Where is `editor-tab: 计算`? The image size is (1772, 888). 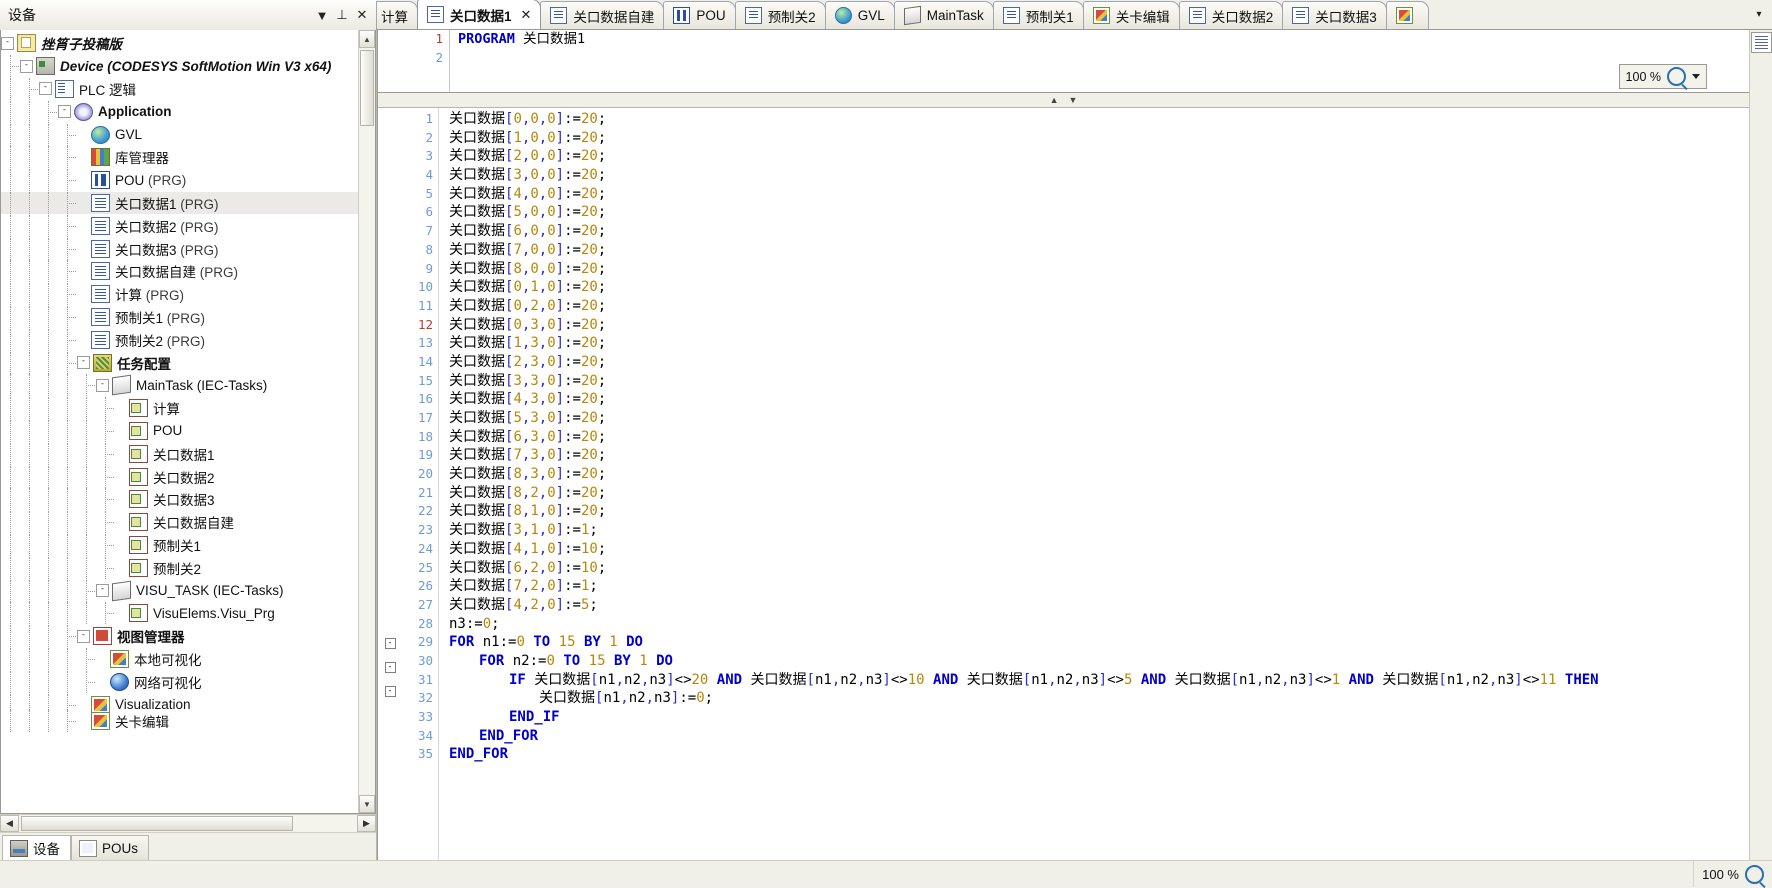
editor-tab: 计算 is located at coordinates (397, 15).